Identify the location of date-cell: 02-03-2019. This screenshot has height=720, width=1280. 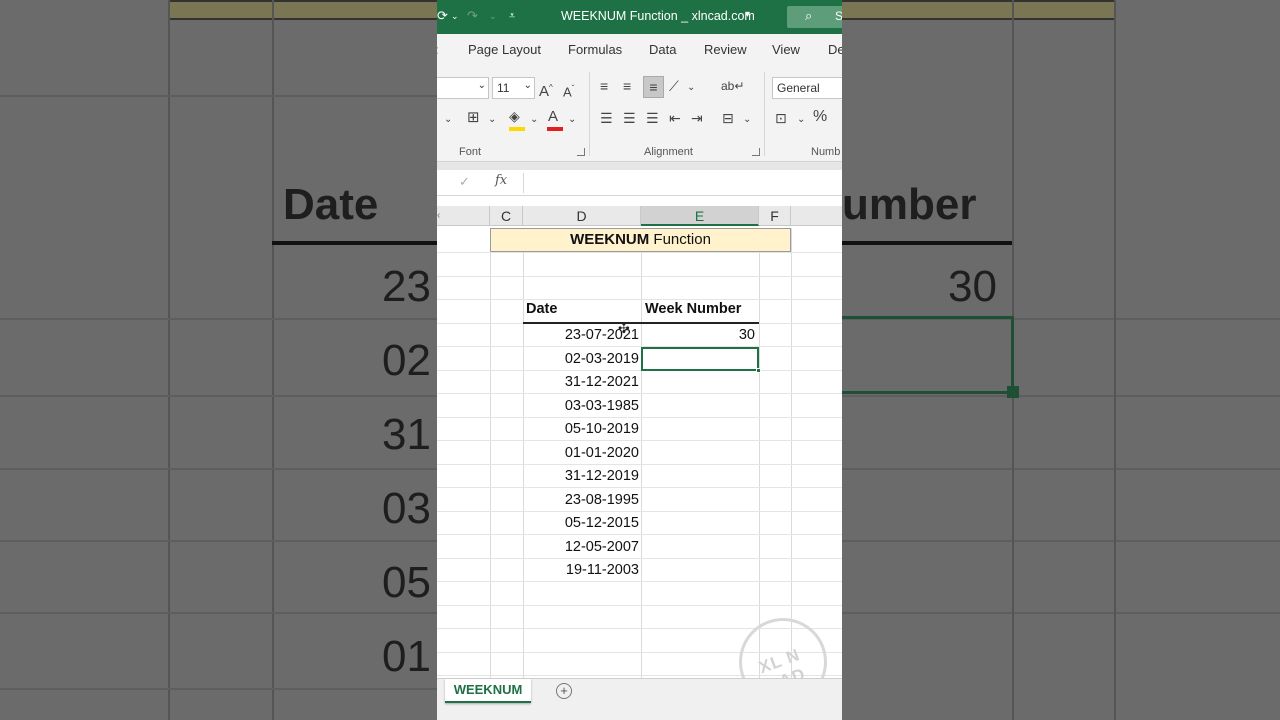
(581, 359).